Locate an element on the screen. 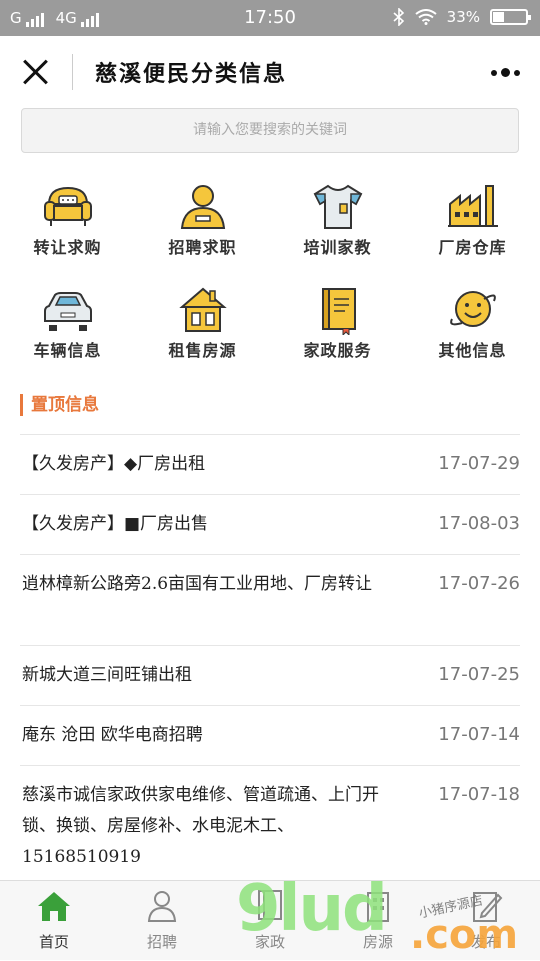 This screenshot has width=540, height=961. listing-date: 17-07-29 is located at coordinates (479, 463).